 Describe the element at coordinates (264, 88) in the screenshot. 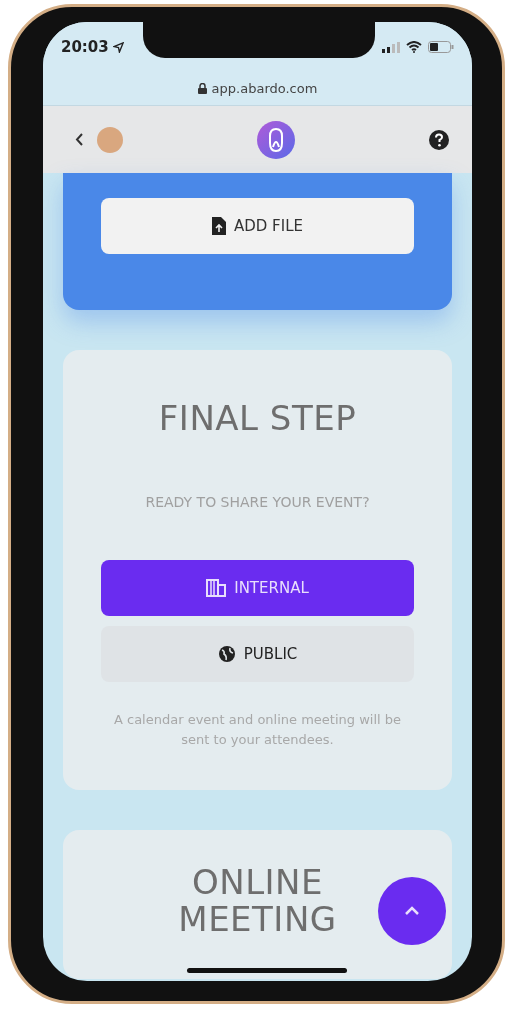

I see `url-text: app.abardo.com` at that location.